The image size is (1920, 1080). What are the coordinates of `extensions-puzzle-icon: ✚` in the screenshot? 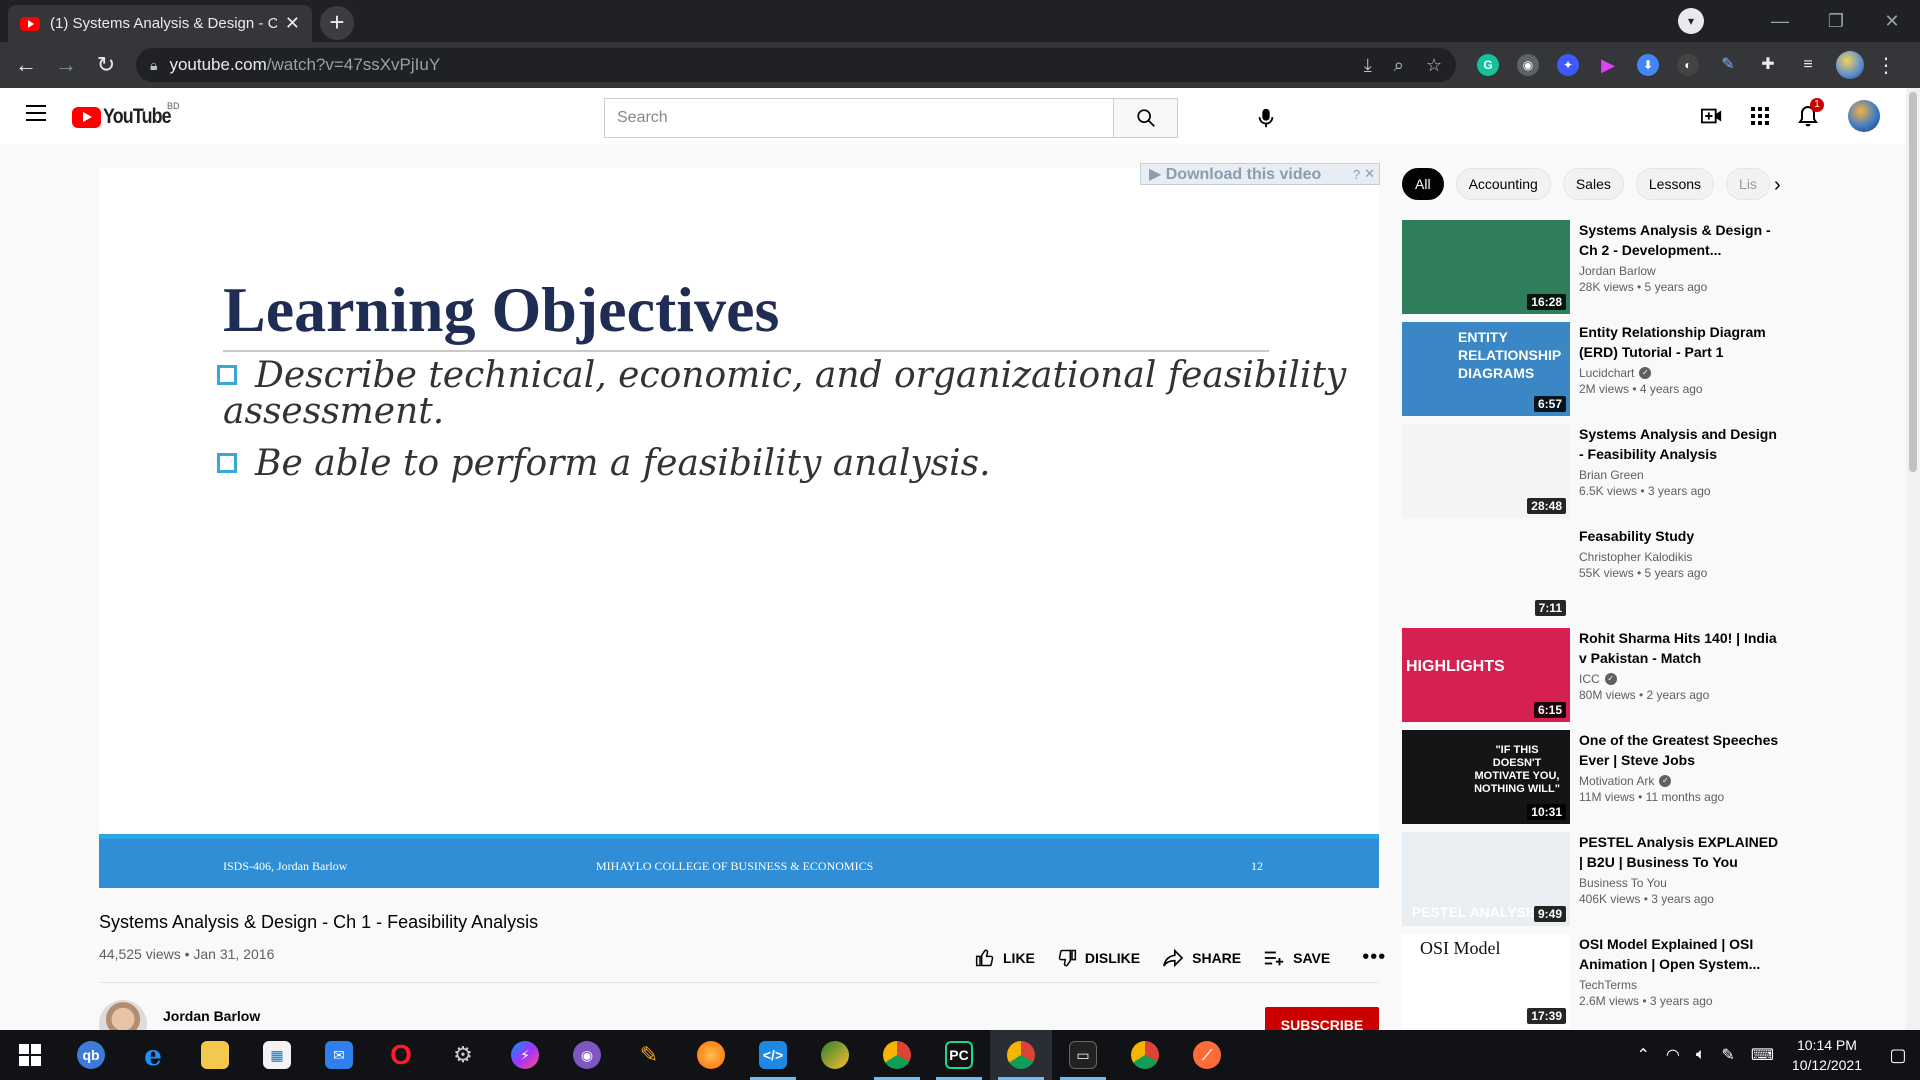 It's located at (1768, 65).